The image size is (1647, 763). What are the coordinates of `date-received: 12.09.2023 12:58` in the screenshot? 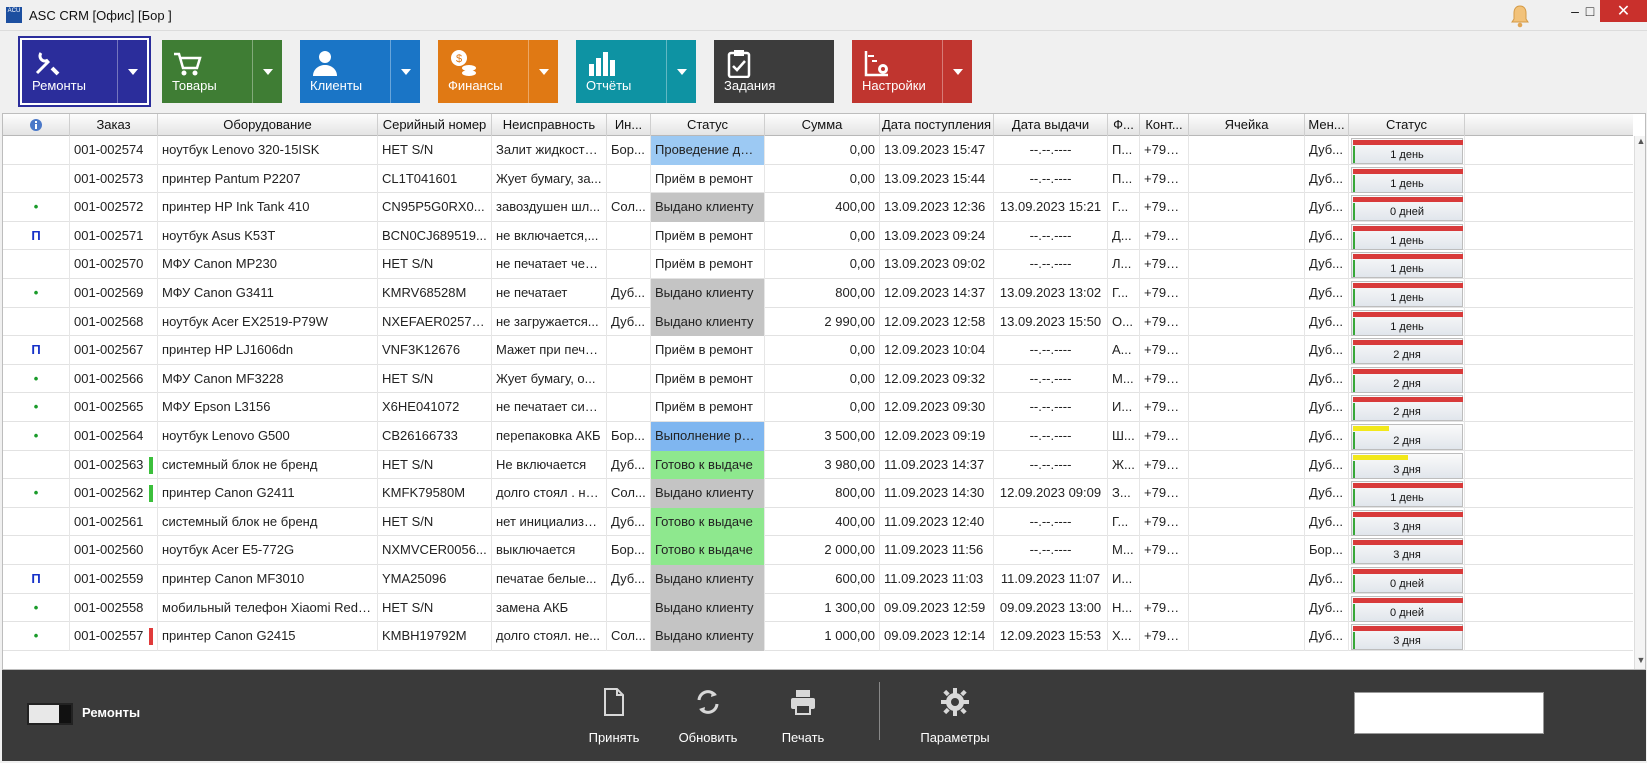 It's located at (937, 322).